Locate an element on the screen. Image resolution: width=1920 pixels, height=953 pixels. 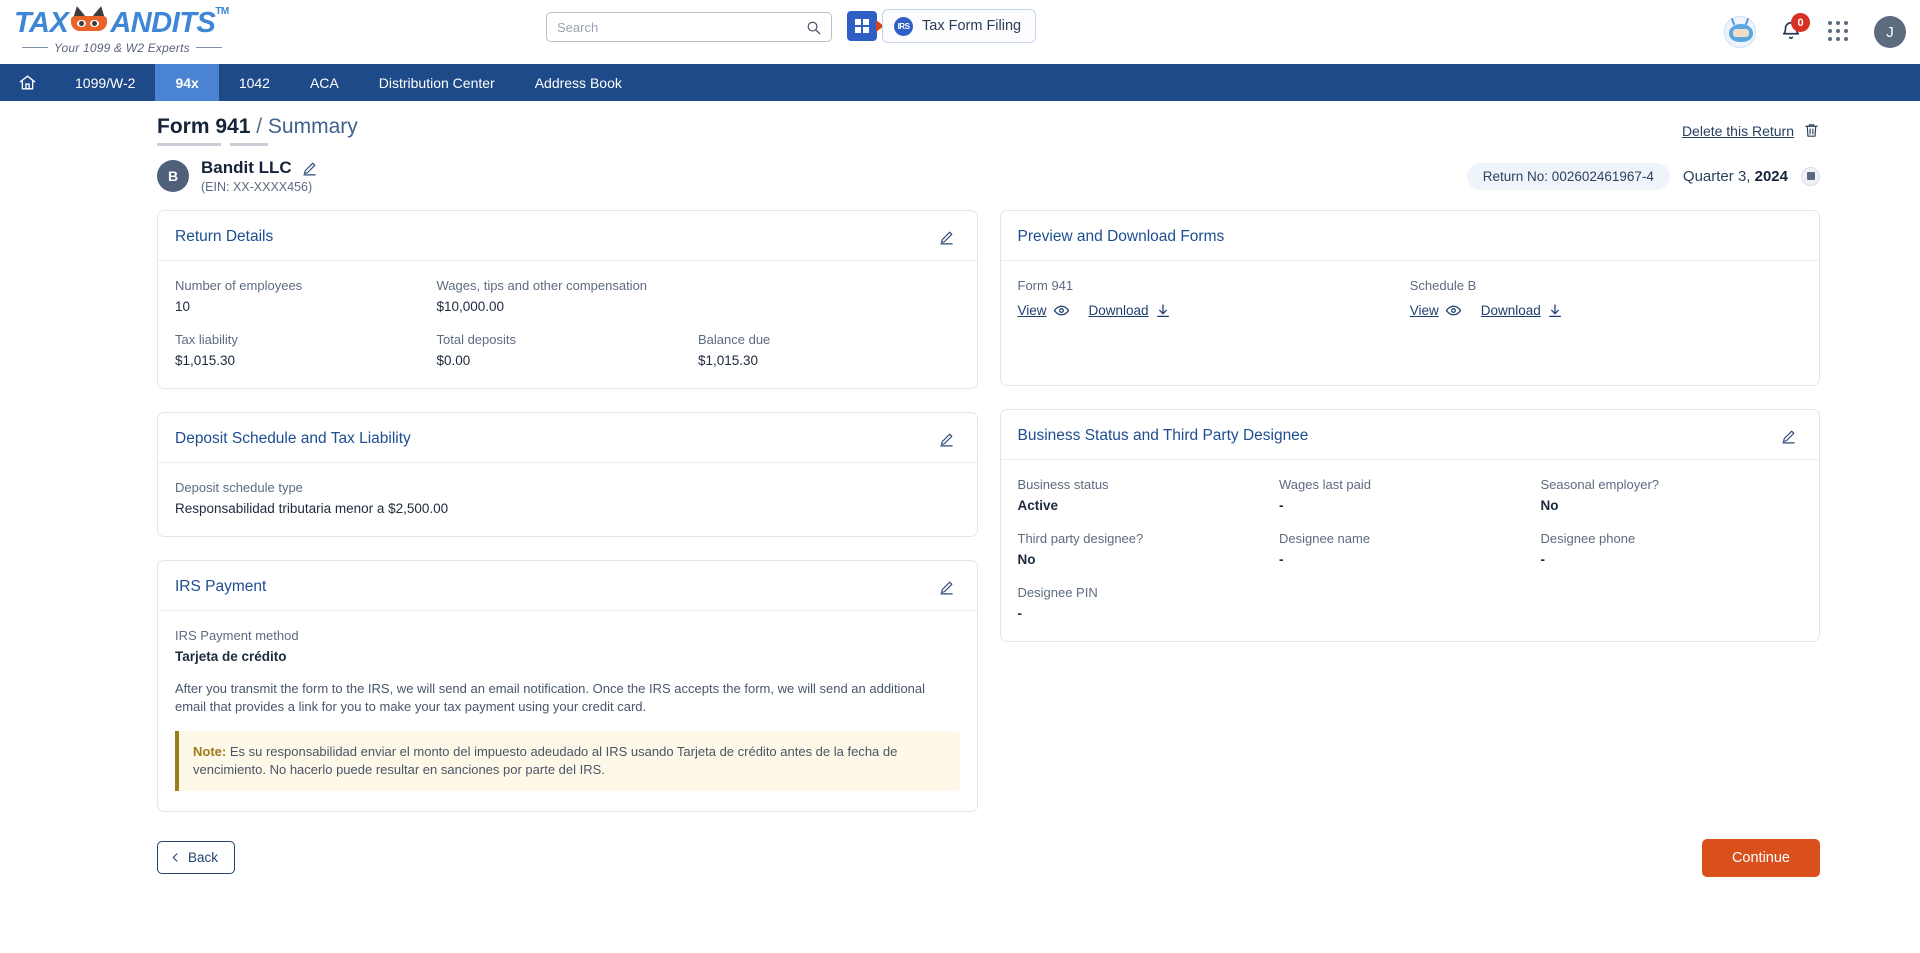
logo-wordmark: TAX ANDITS TM is located at coordinates (132, 21).